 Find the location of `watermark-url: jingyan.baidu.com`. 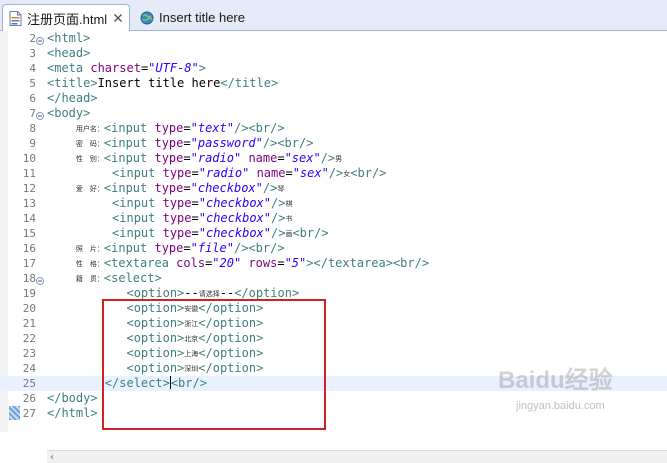

watermark-url: jingyan.baidu.com is located at coordinates (560, 406).